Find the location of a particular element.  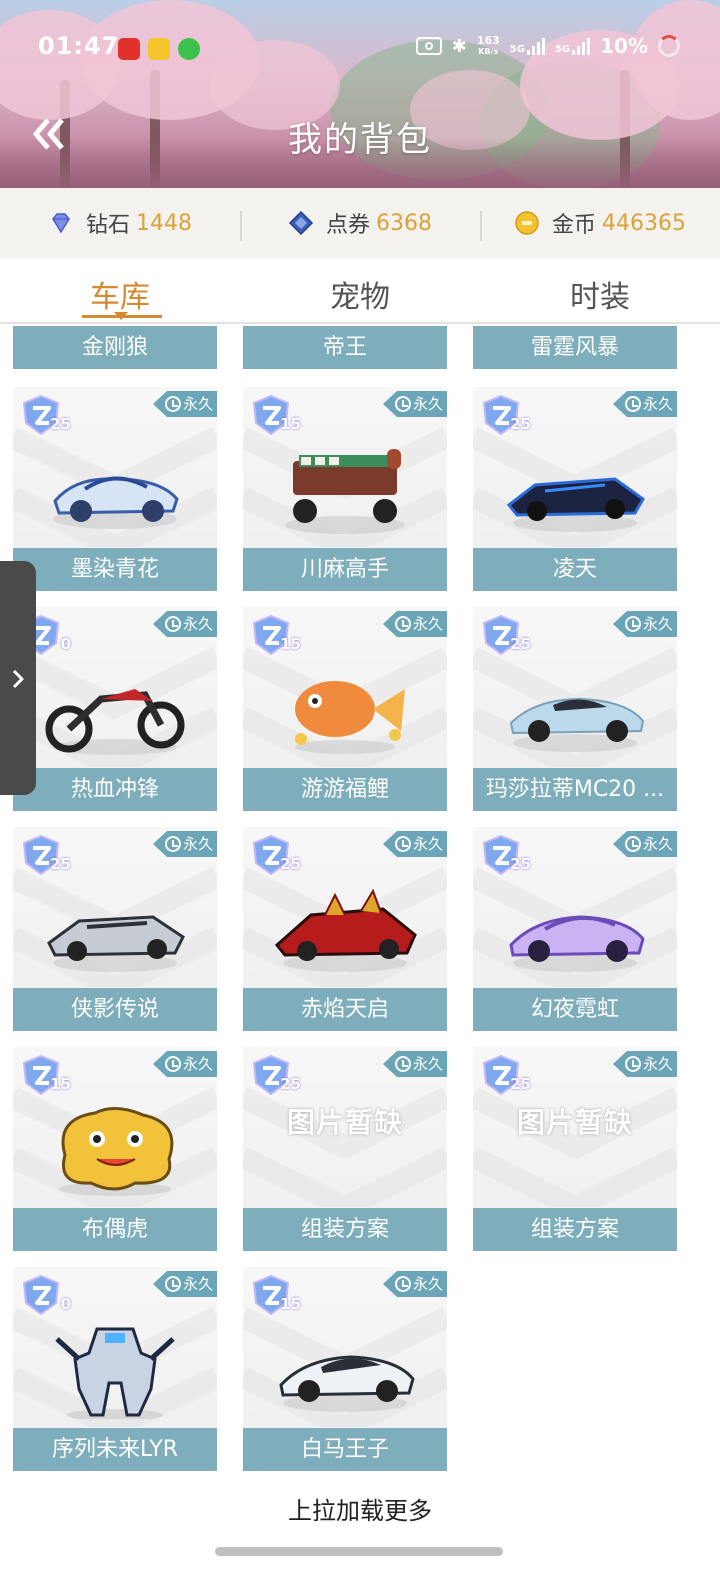

item-card: 25 永久 幻夜霓虹 is located at coordinates (575, 929).